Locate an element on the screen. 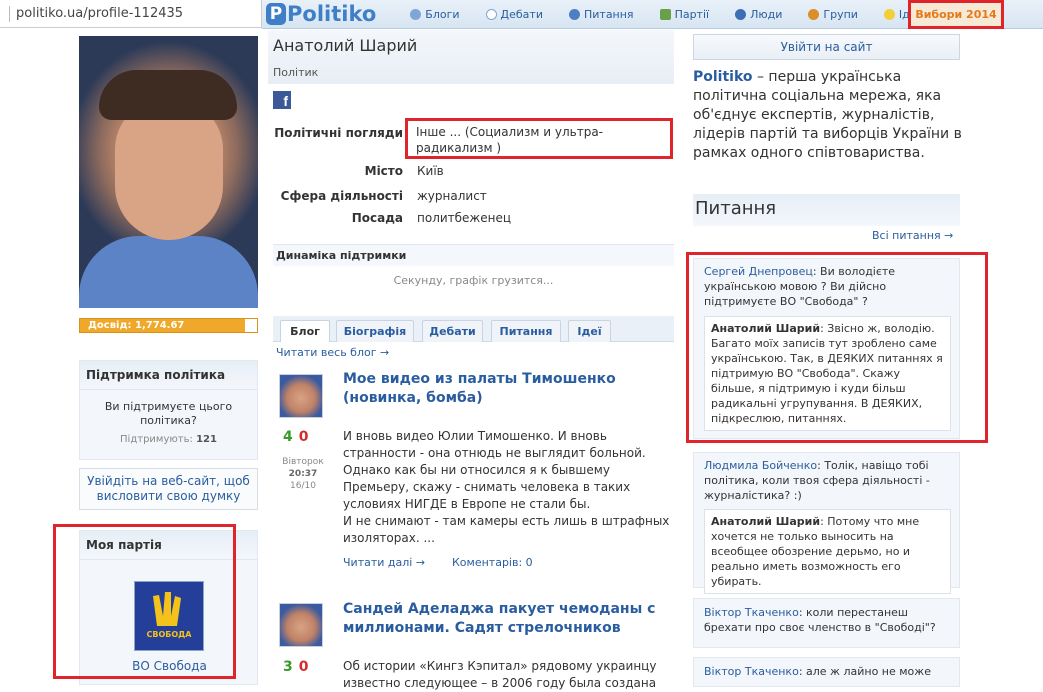  photo-shirt is located at coordinates (168, 272).